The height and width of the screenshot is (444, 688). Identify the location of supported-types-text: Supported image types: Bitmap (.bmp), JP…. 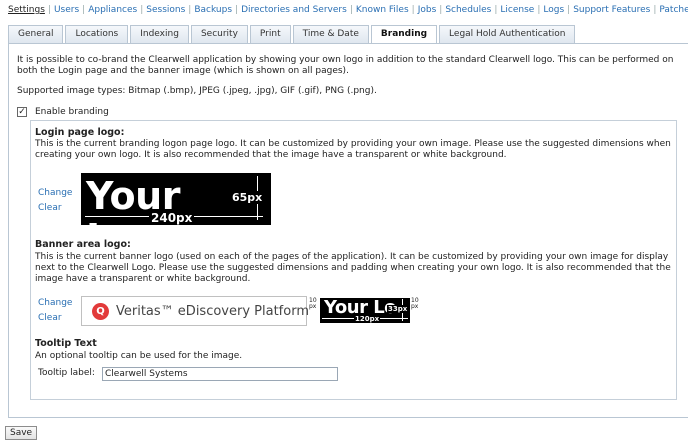
(197, 91).